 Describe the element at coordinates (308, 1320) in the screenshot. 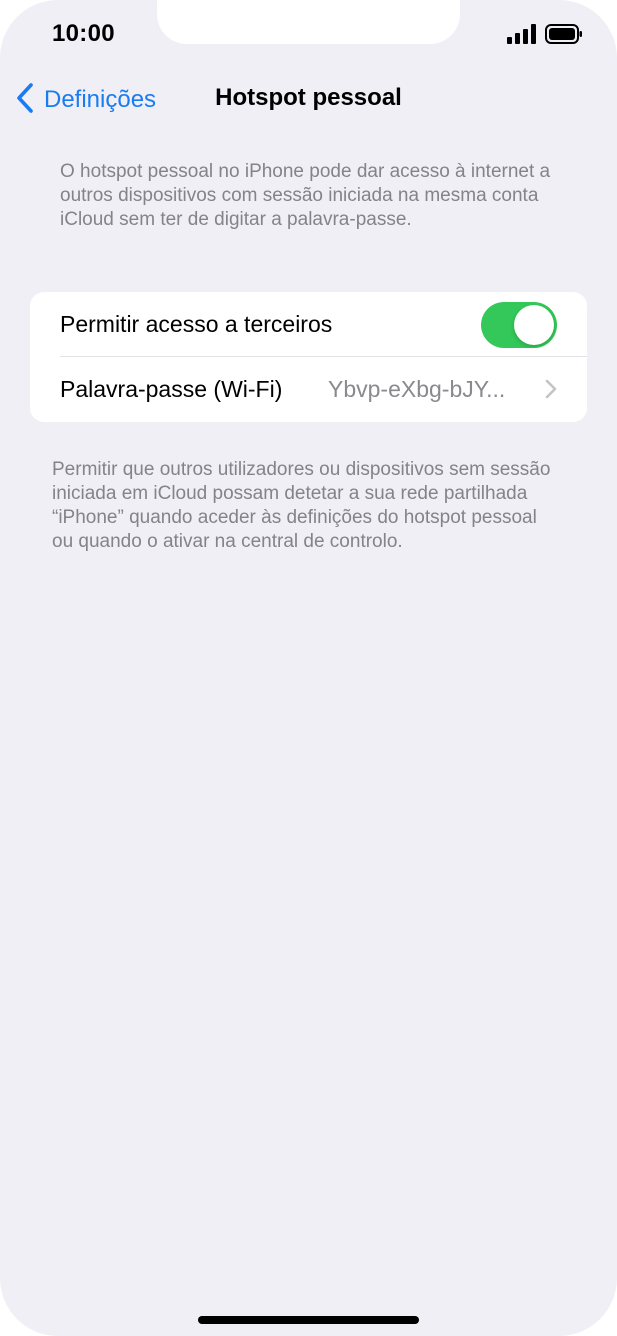

I see `home-indicator` at that location.